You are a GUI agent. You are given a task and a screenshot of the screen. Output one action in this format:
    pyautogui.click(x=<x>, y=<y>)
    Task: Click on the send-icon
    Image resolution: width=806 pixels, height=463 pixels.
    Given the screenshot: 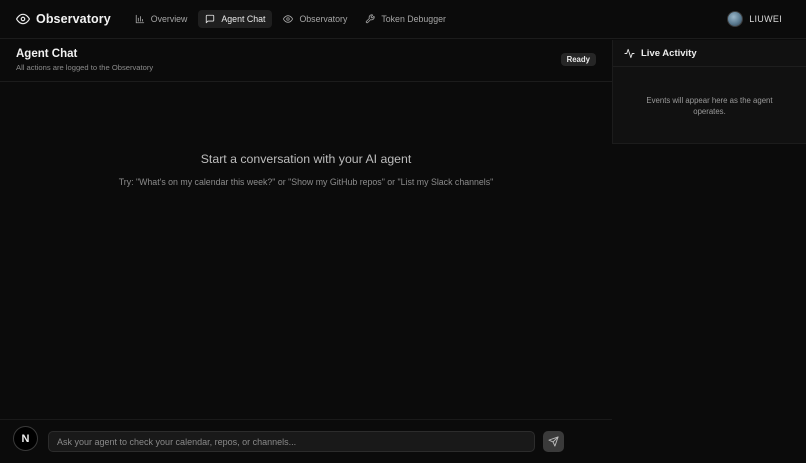 What is the action you would take?
    pyautogui.click(x=553, y=441)
    